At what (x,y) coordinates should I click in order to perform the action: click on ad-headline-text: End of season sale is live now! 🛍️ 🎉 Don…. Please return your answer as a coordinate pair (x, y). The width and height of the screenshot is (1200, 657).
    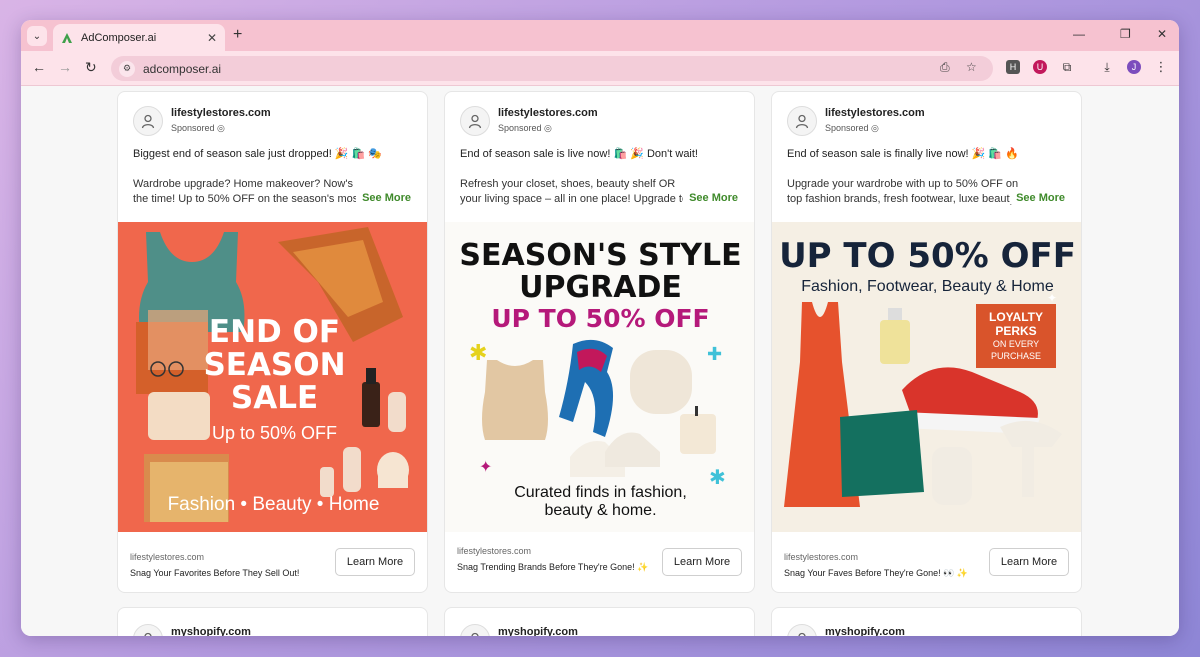
    Looking at the image, I should click on (579, 154).